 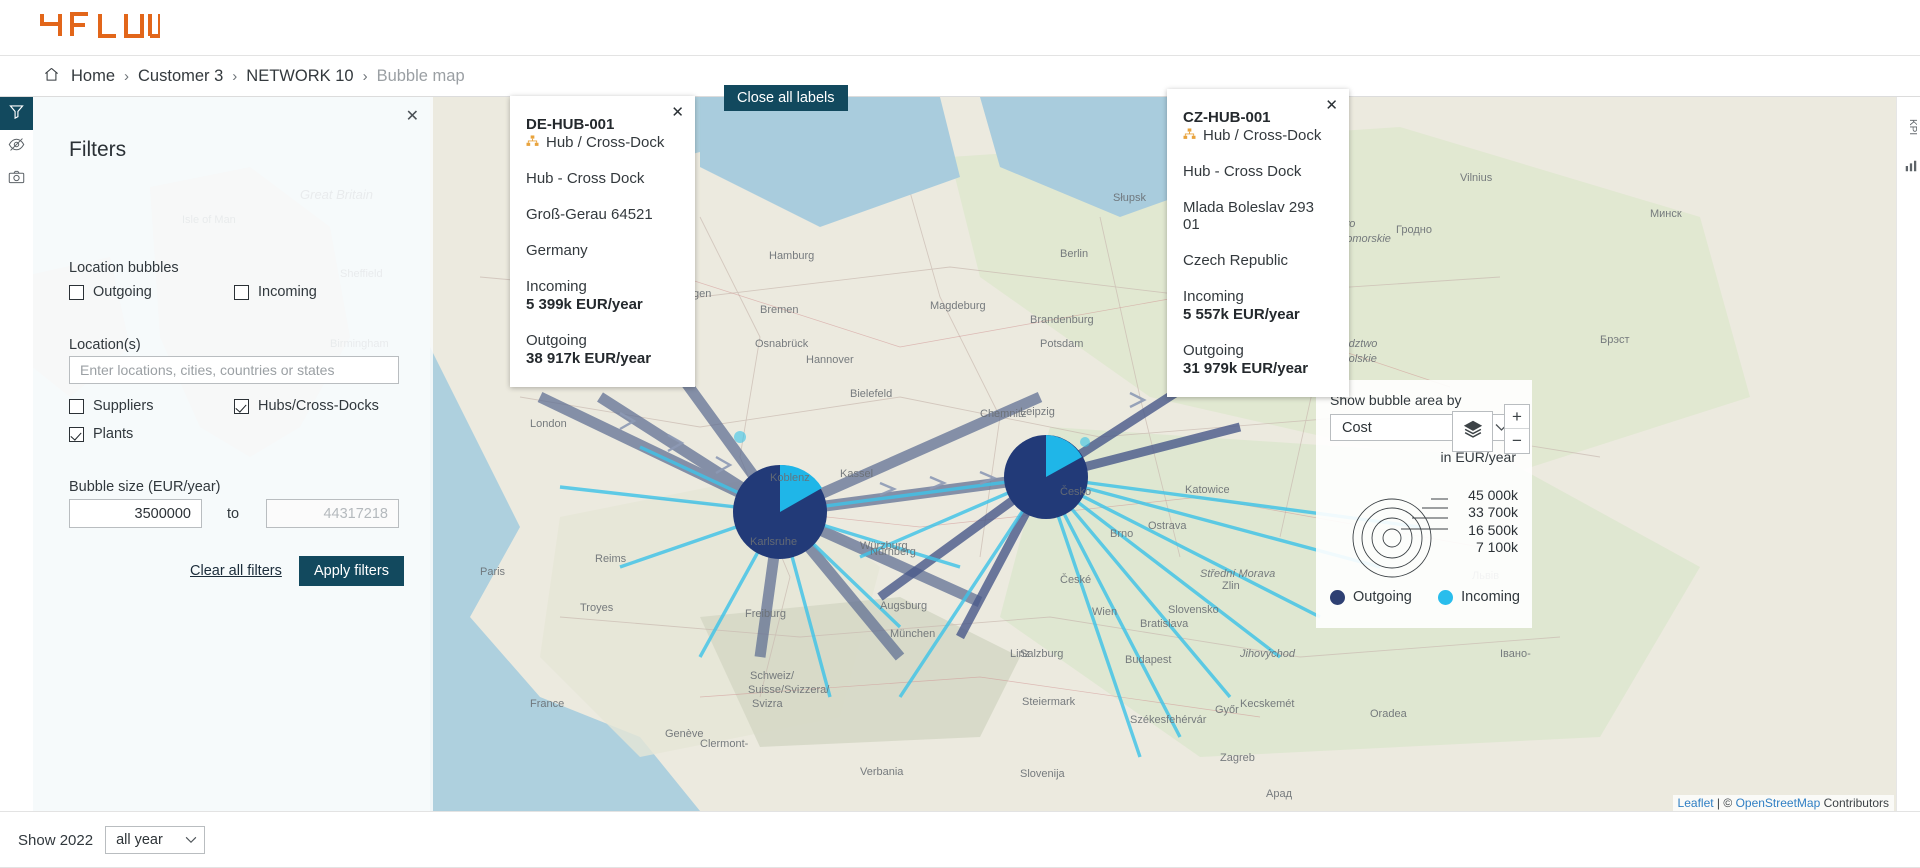 What do you see at coordinates (1049, 702) in the screenshot?
I see `svg-text: Steiermark` at bounding box center [1049, 702].